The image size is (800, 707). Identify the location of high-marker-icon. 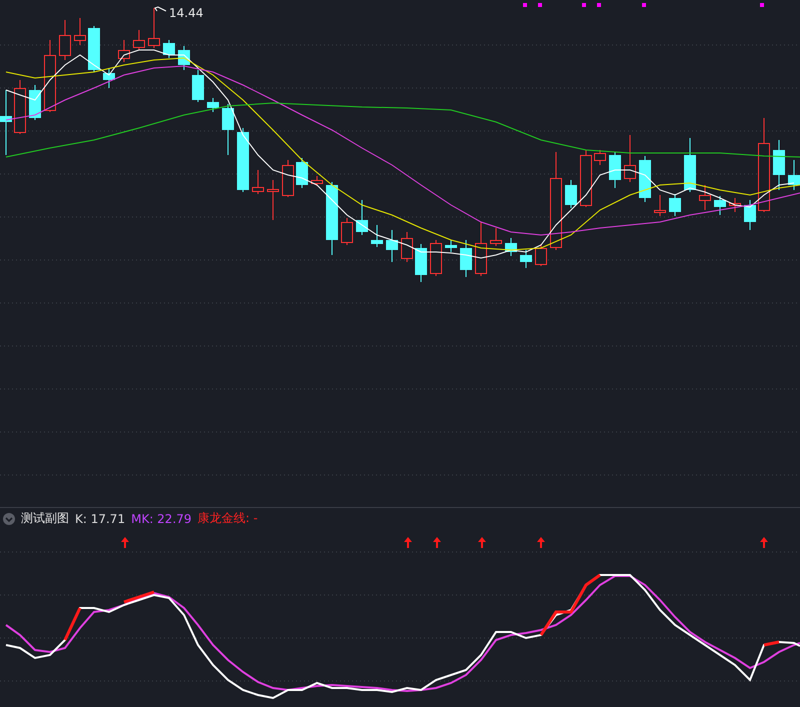
(160, 9).